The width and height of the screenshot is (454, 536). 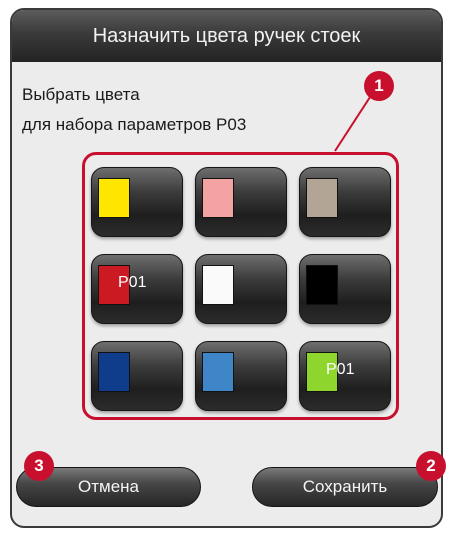 I want to click on callout-marker-2: 2, so click(x=431, y=466).